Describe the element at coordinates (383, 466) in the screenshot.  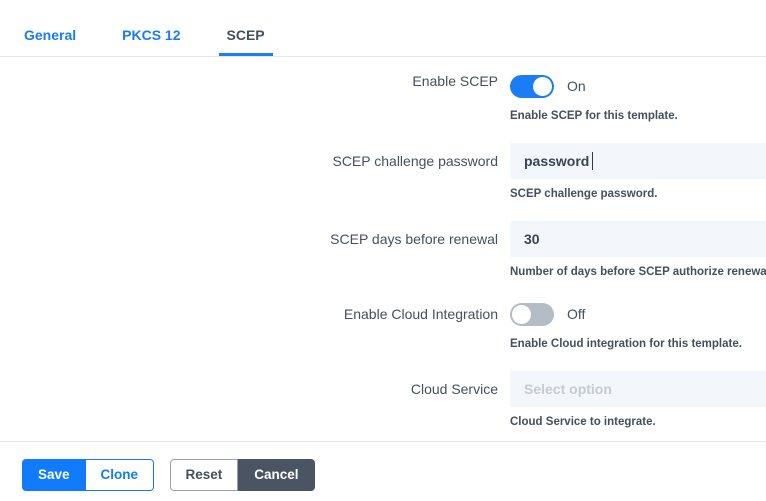
I see `form-footer: Save Clone Reset Cancel` at that location.